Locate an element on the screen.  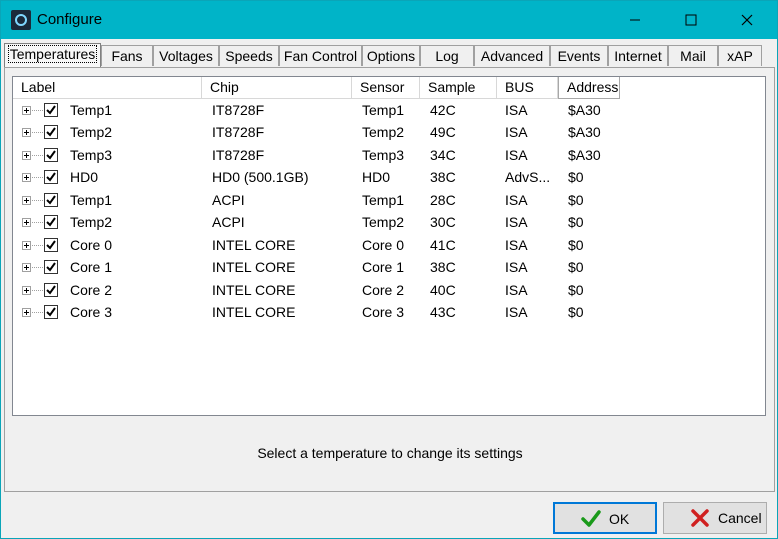
sensor-row: Core 1 INTEL CORE Core 1 38C ISA $0 is located at coordinates (389, 268).